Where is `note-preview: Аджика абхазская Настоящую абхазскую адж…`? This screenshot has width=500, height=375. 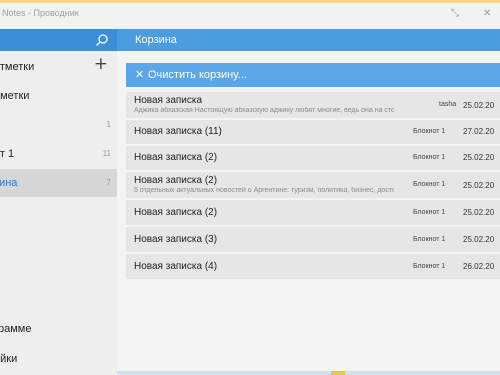
note-preview: Аджика абхазская Настоящую абхазскую адж… is located at coordinates (264, 110).